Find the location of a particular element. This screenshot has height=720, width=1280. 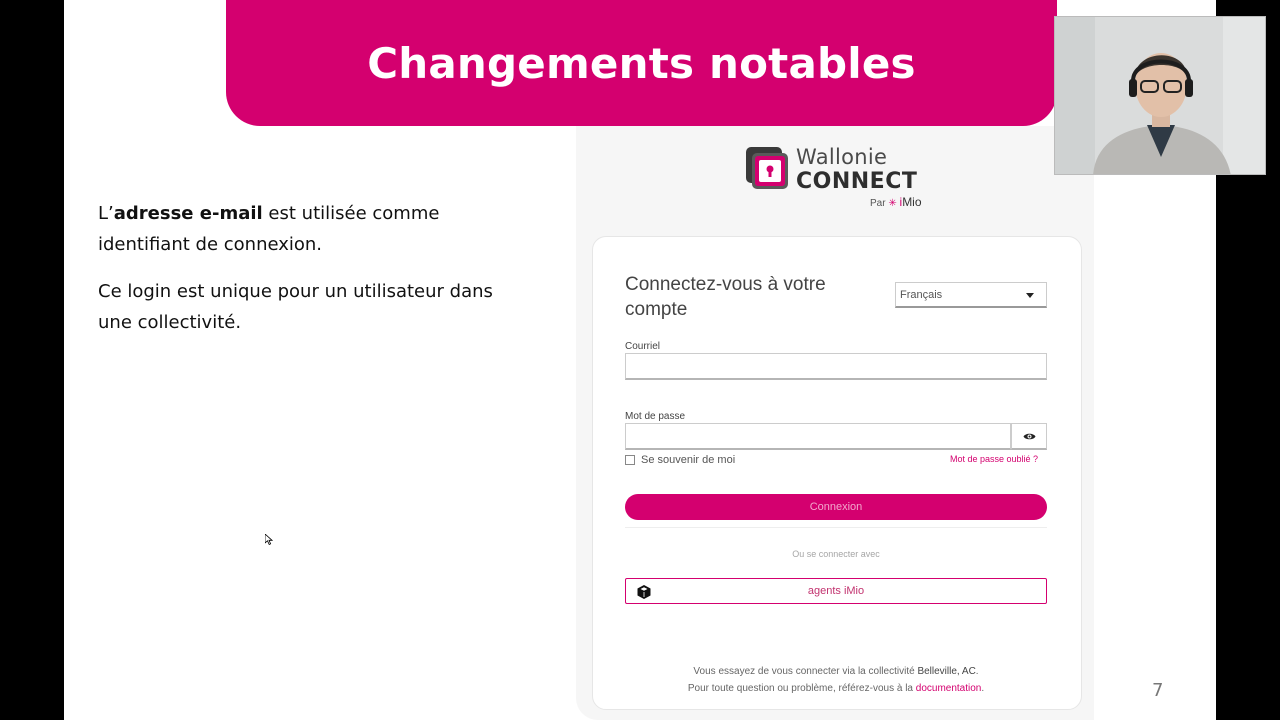

remember-me-checkbox is located at coordinates (630, 460).